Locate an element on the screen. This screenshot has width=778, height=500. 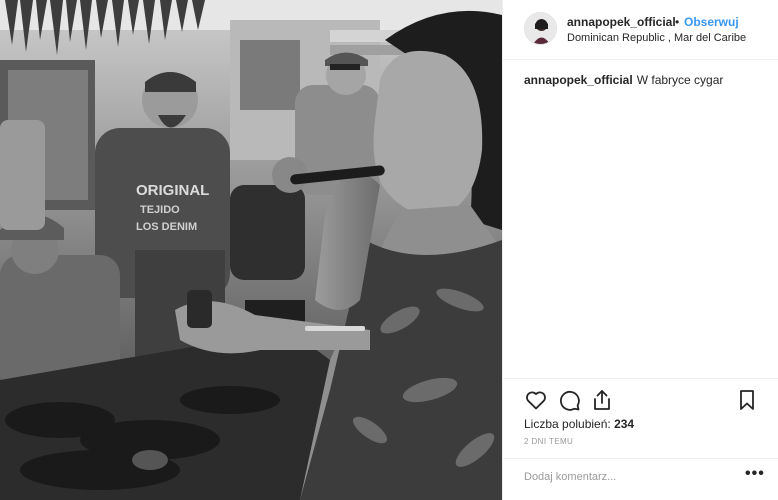
post-caption: annapopek_official W fabryce cygar is located at coordinates (646, 80).